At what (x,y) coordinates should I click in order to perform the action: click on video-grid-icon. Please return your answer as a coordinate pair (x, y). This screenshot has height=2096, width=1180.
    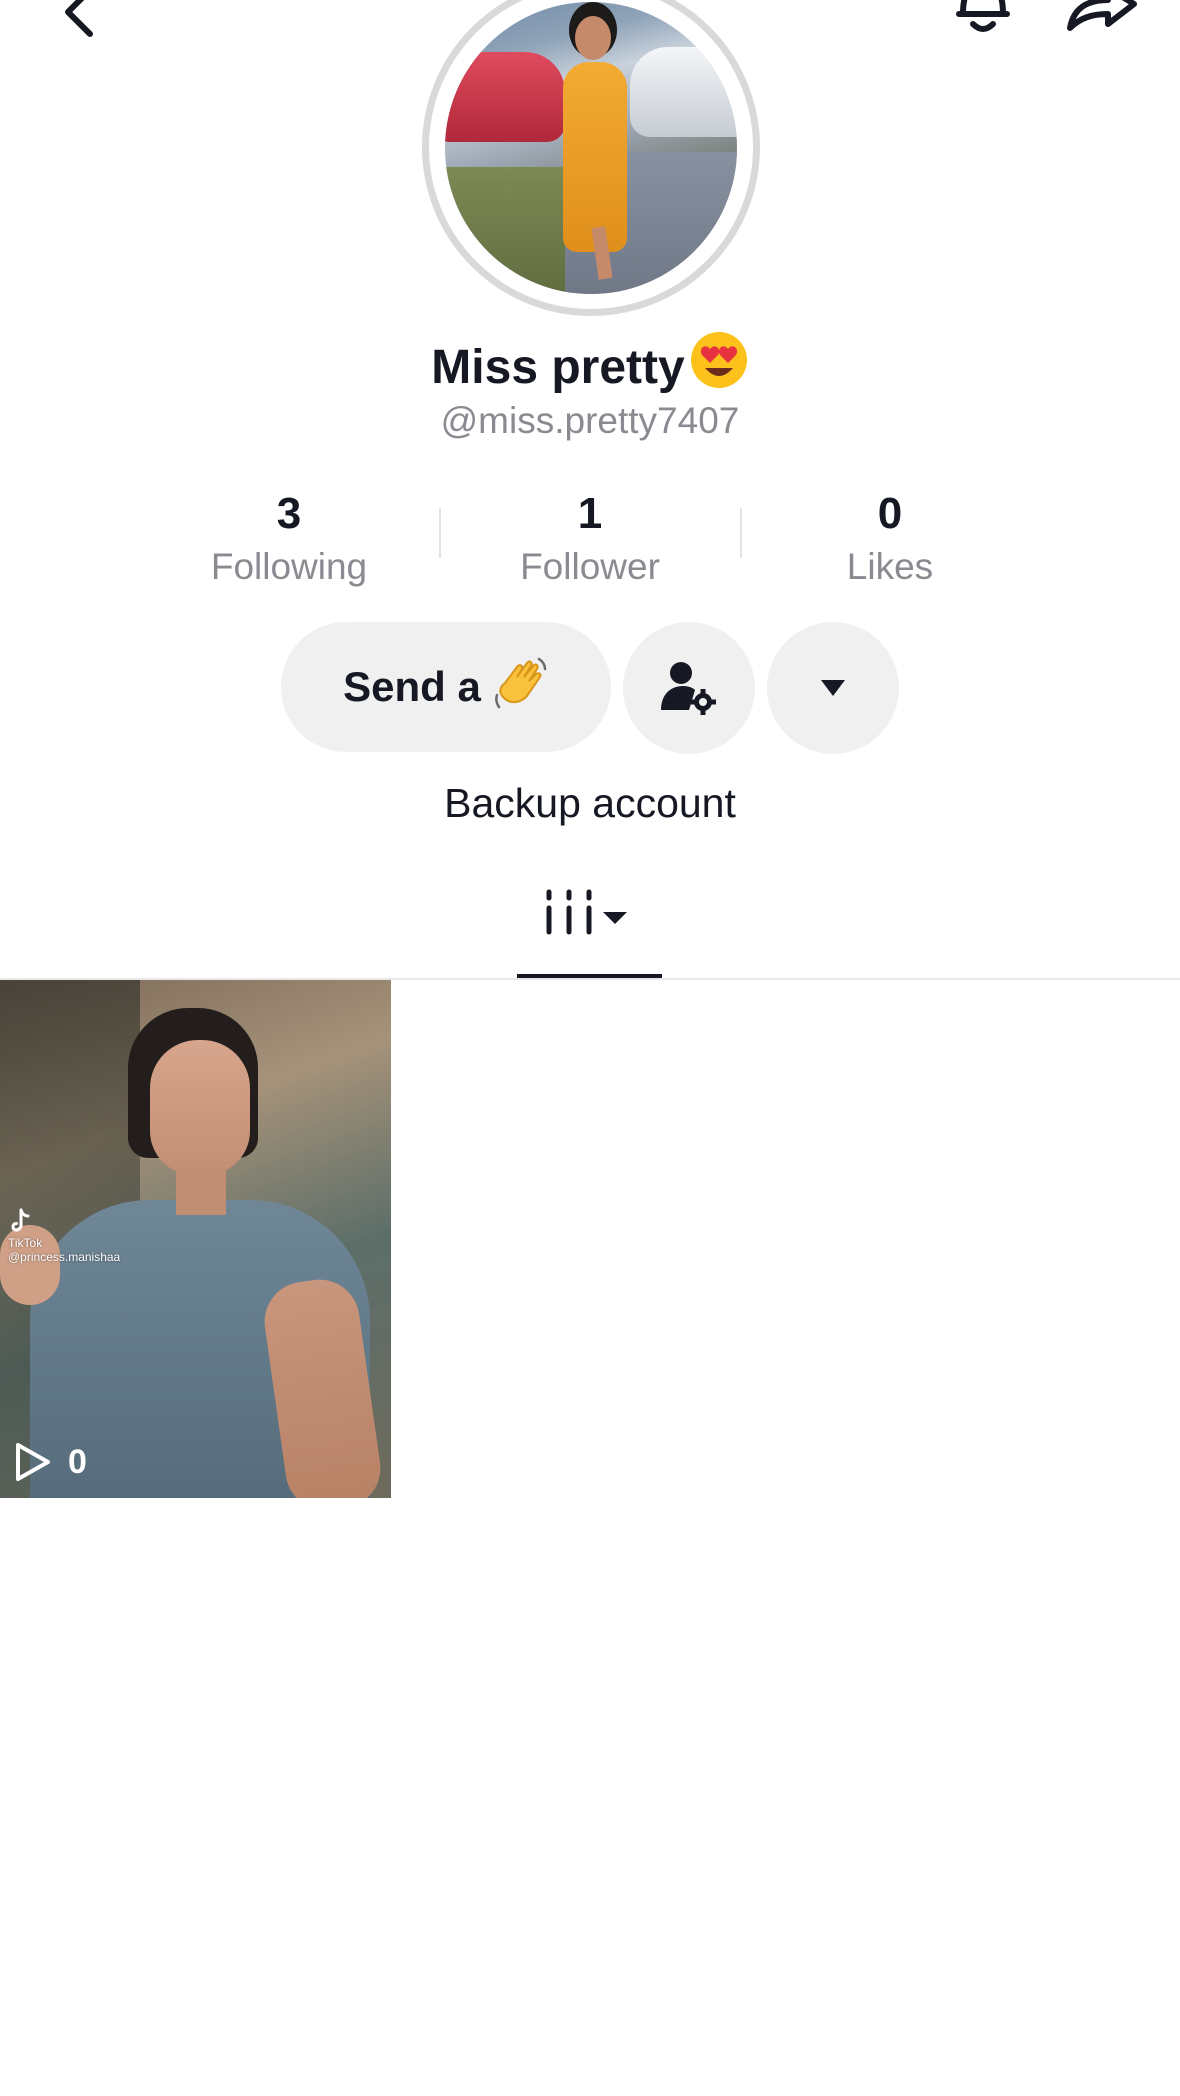
    Looking at the image, I should click on (586, 912).